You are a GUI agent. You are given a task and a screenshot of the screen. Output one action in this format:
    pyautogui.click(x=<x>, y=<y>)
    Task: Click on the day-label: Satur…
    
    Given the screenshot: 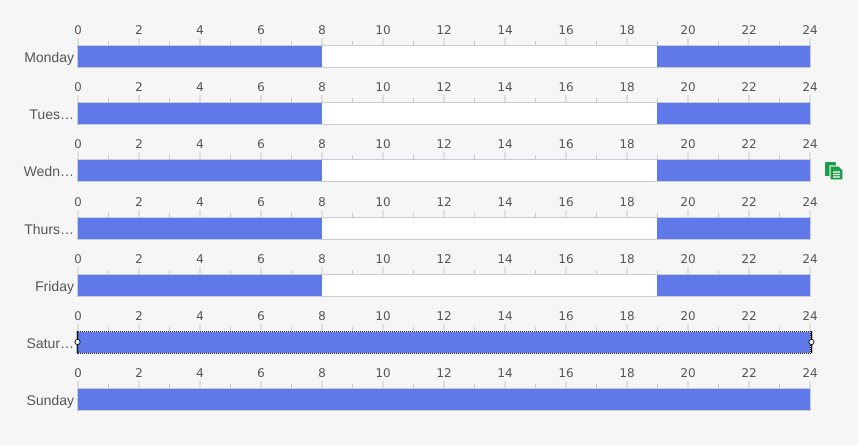 What is the action you would take?
    pyautogui.click(x=50, y=343)
    